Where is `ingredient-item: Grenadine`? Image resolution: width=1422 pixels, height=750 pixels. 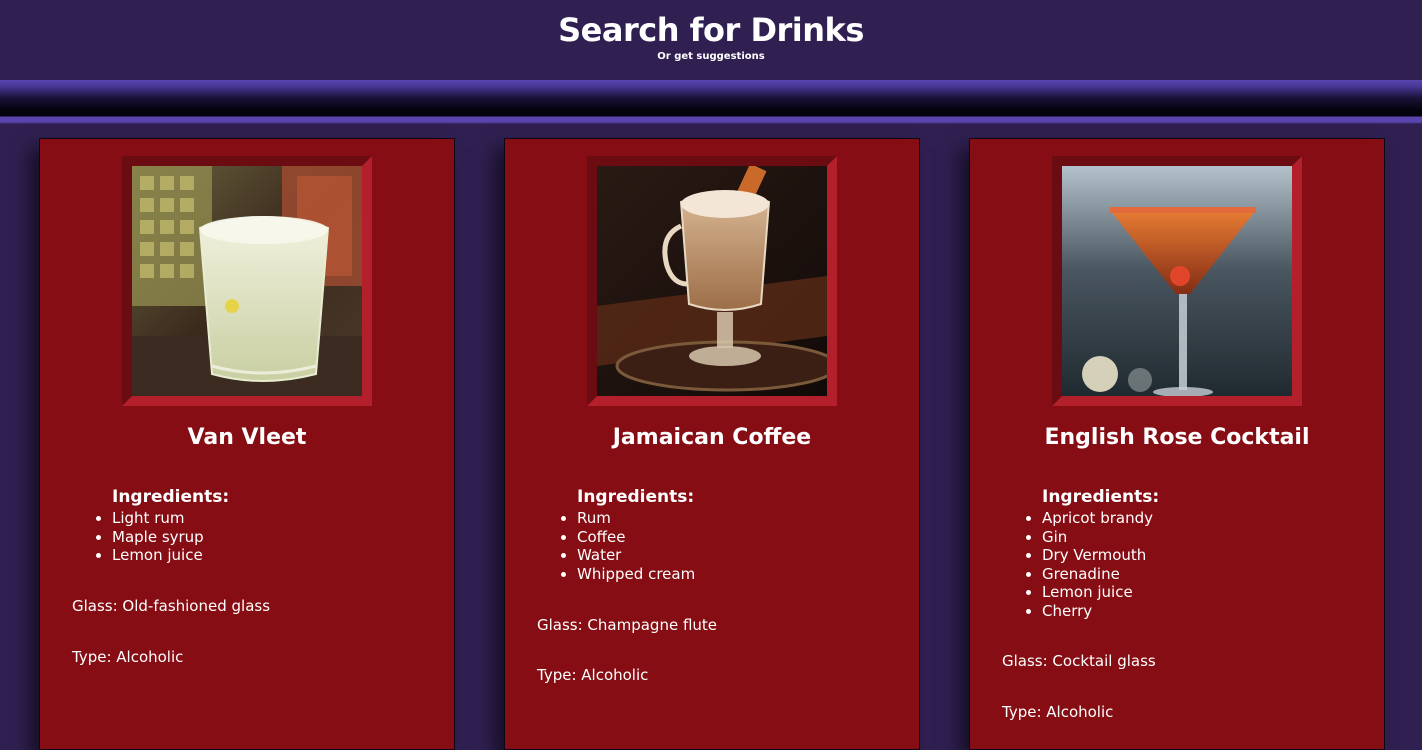 ingredient-item: Grenadine is located at coordinates (1089, 574).